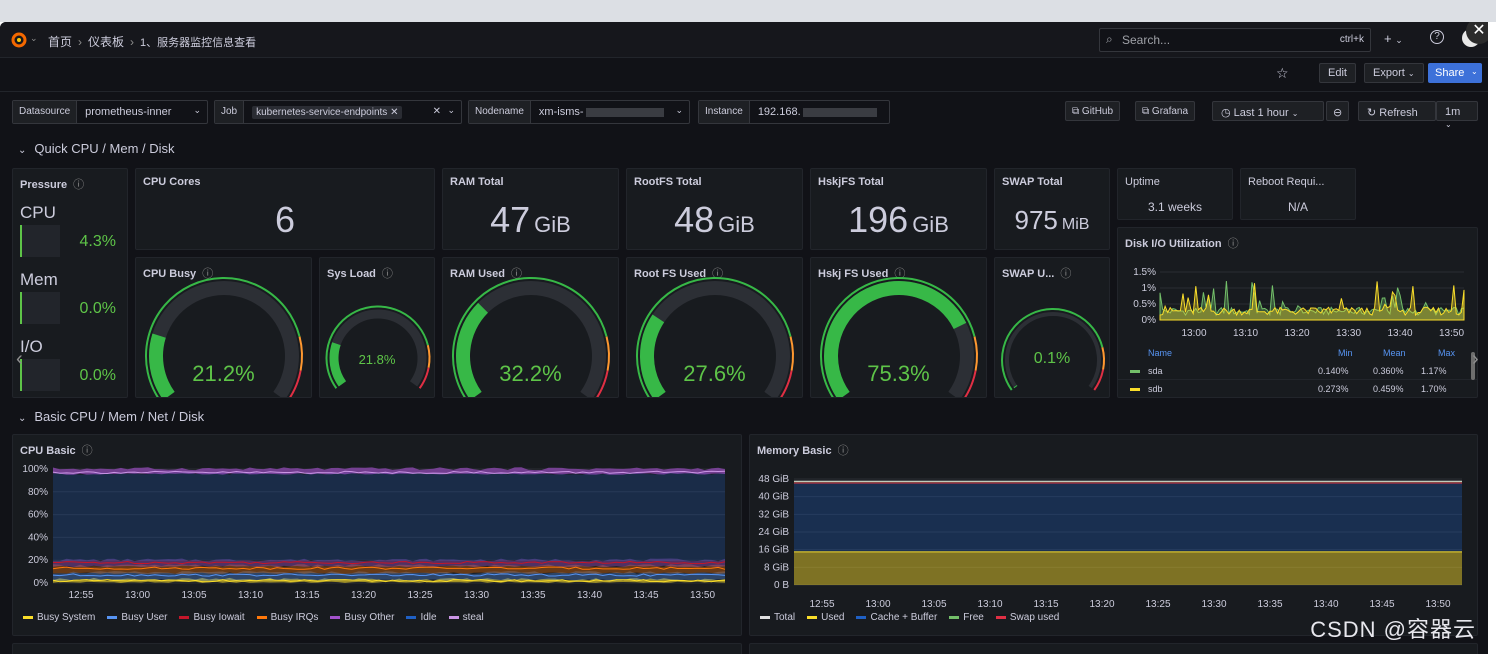 Image resolution: width=1496 pixels, height=654 pixels. What do you see at coordinates (1475, 359) in the screenshot?
I see `chevron-right-icon: ›` at bounding box center [1475, 359].